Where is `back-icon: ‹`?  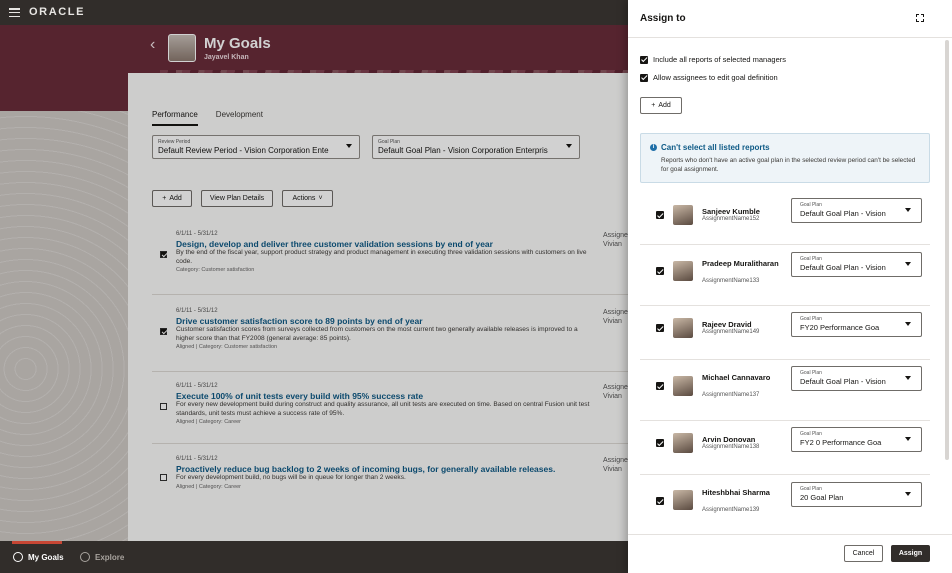
back-icon: ‹ is located at coordinates (152, 45).